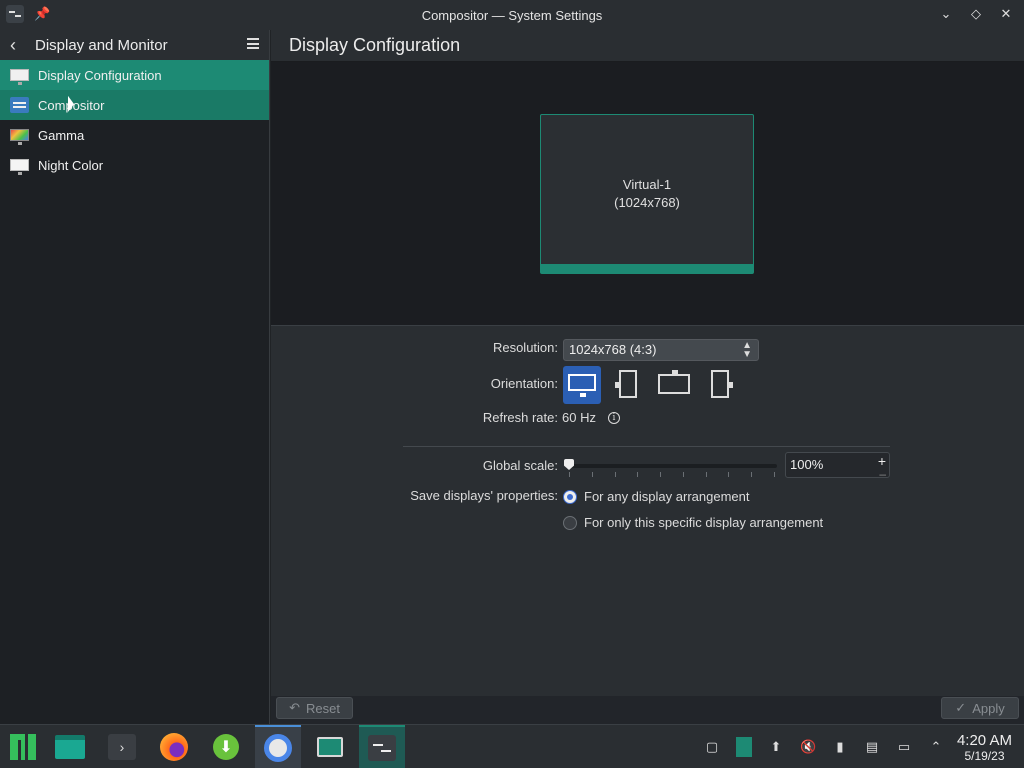 The height and width of the screenshot is (768, 1024). What do you see at coordinates (936, 747) in the screenshot?
I see `chevron-up-icon: ⌃` at bounding box center [936, 747].